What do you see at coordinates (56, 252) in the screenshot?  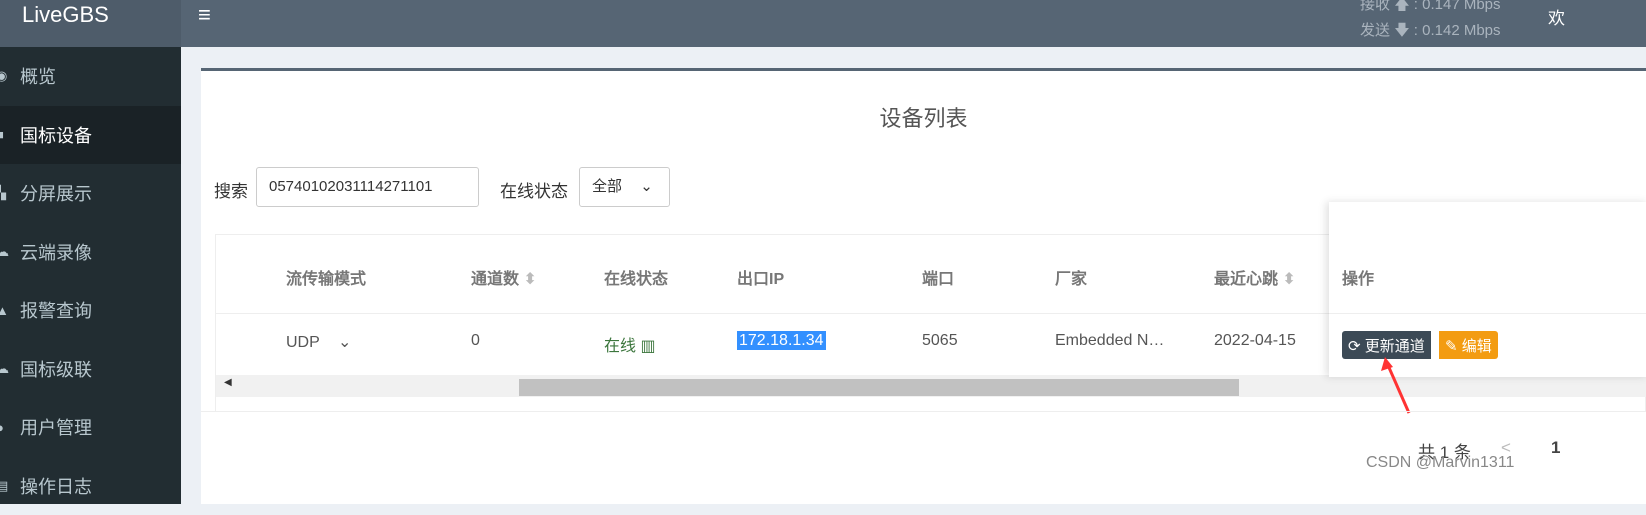 I see `sidebar-item-label: 云端录像` at bounding box center [56, 252].